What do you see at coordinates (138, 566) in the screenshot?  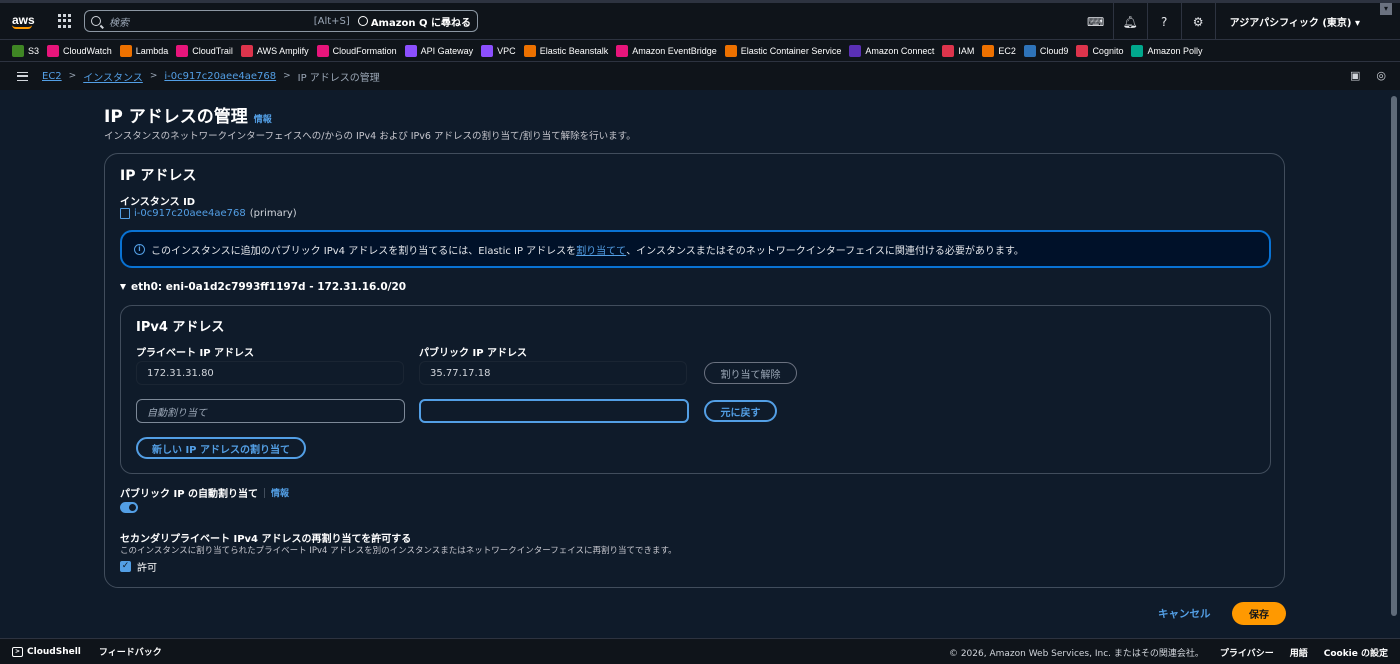 I see `allow-checkbox: ✓ 許可` at bounding box center [138, 566].